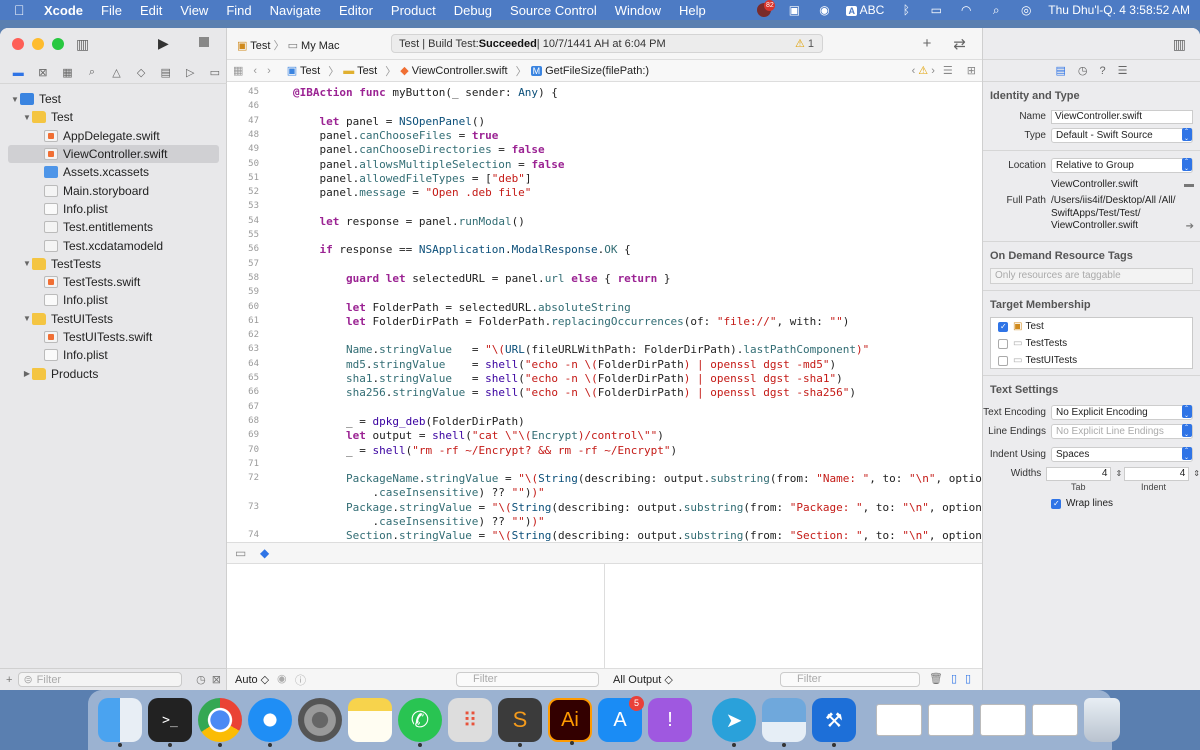 The image size is (1200, 750). I want to click on menu-app: Xcode, so click(63, 10).